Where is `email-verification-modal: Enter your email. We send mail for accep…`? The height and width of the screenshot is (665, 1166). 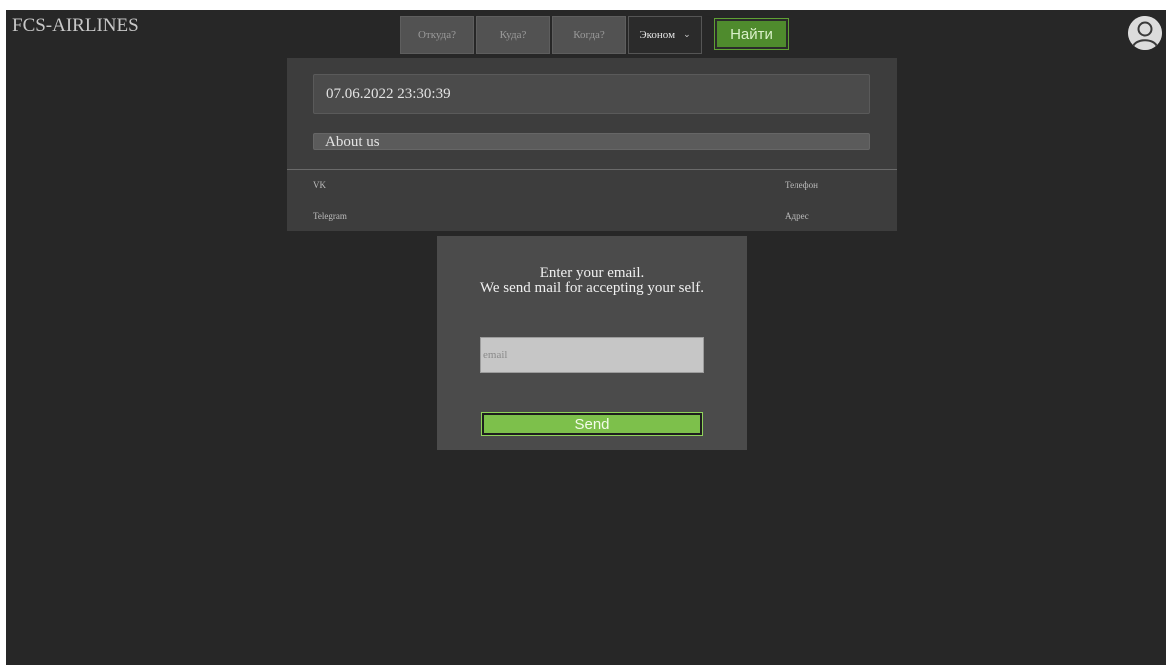
email-verification-modal: Enter your email. We send mail for accep… is located at coordinates (592, 343).